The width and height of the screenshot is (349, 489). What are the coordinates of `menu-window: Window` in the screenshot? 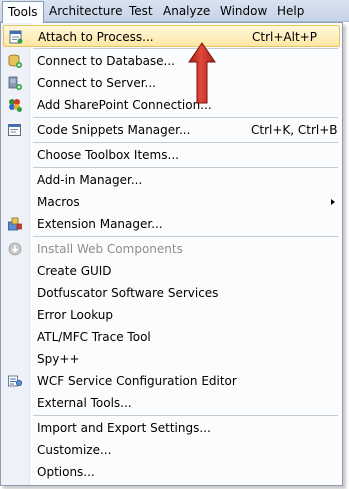 It's located at (243, 11).